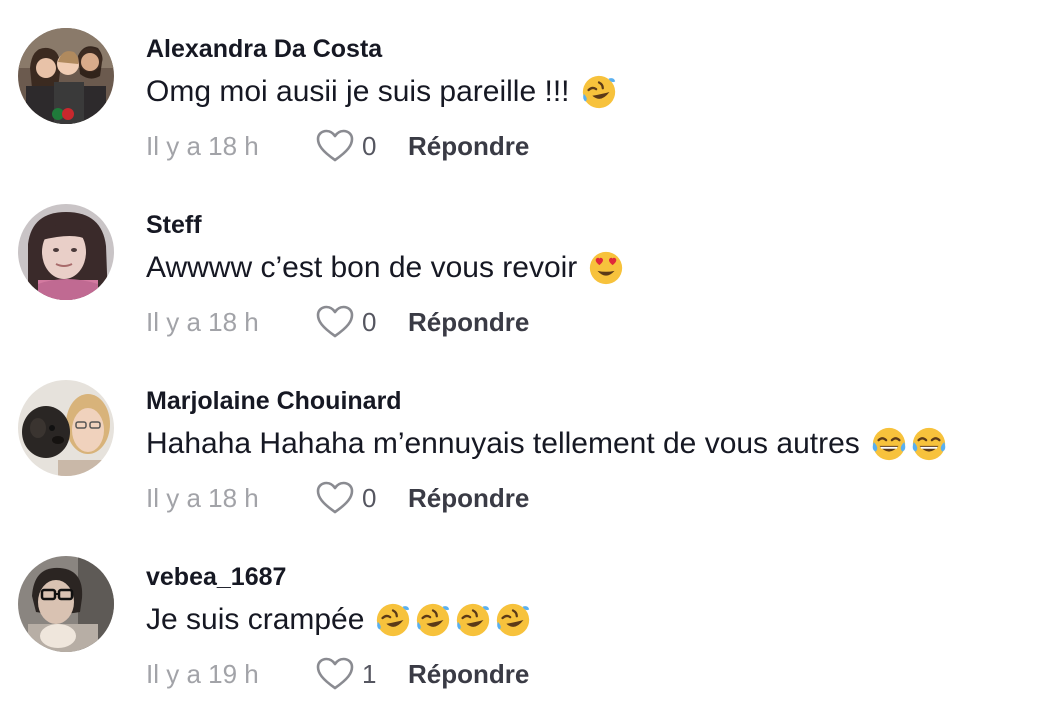 The height and width of the screenshot is (724, 1058). I want to click on comment-timestamp: Il y a 19 h, so click(202, 673).